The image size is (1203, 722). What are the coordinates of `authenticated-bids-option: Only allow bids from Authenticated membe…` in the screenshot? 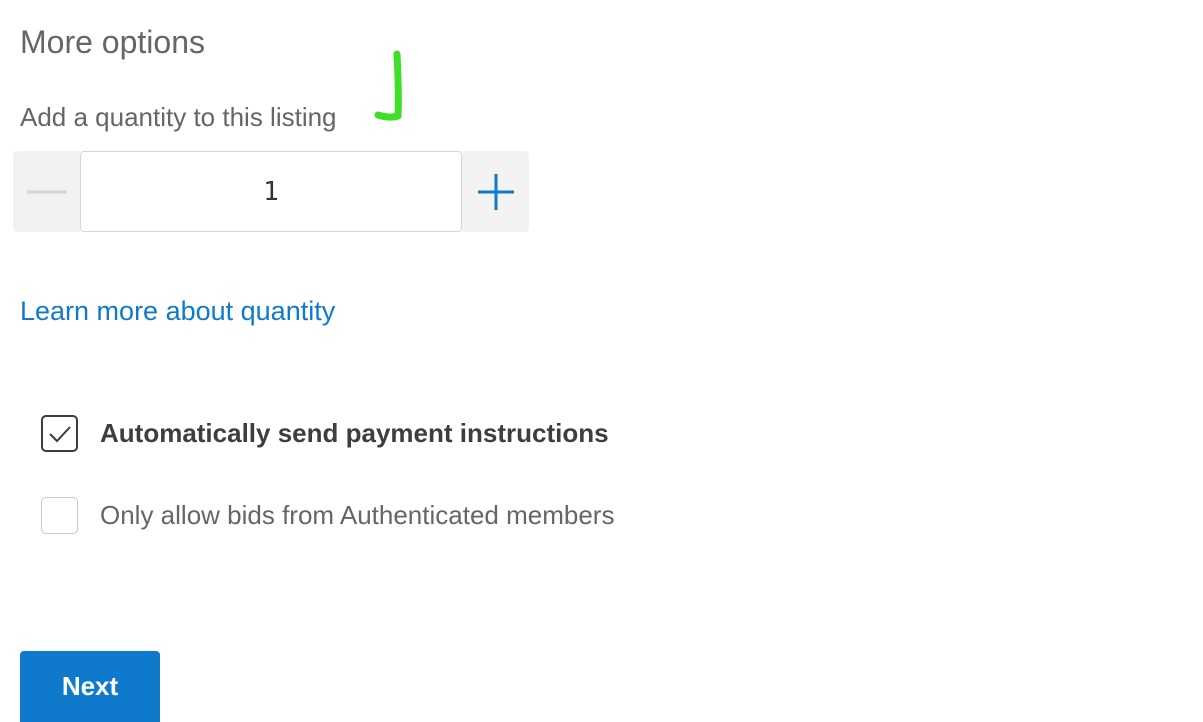 It's located at (327, 515).